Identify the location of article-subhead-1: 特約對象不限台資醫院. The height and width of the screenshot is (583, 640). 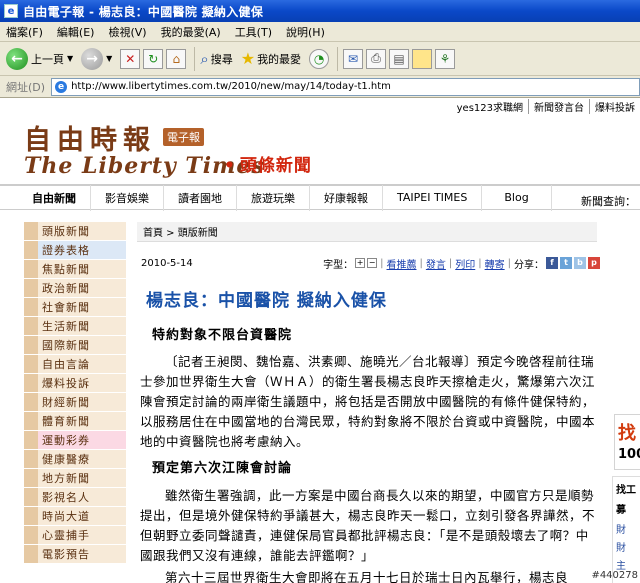
(222, 335).